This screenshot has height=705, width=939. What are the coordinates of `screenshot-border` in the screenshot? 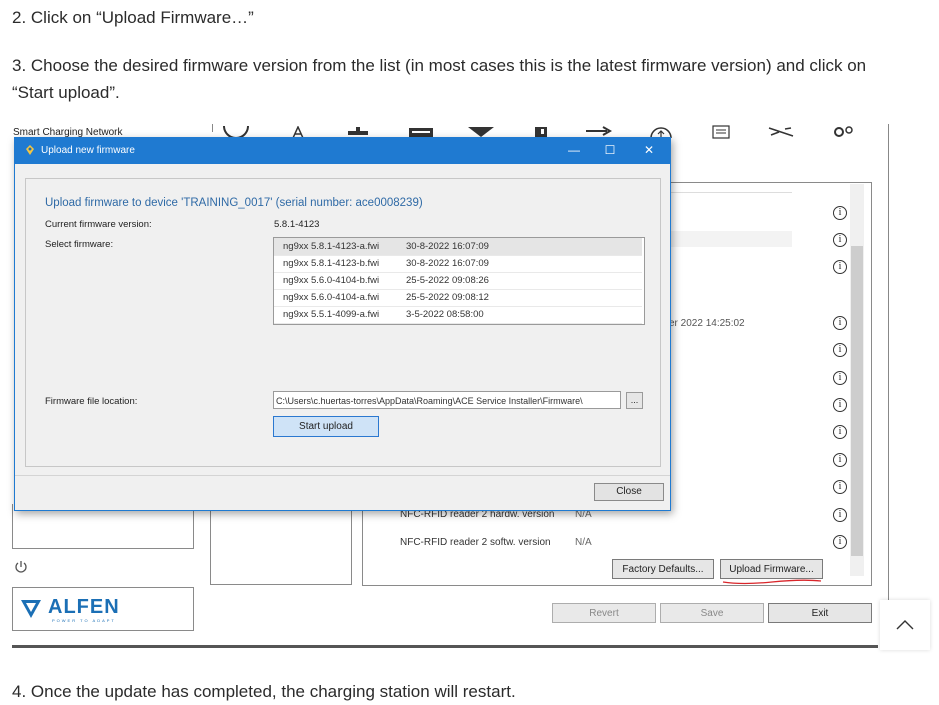 It's located at (445, 646).